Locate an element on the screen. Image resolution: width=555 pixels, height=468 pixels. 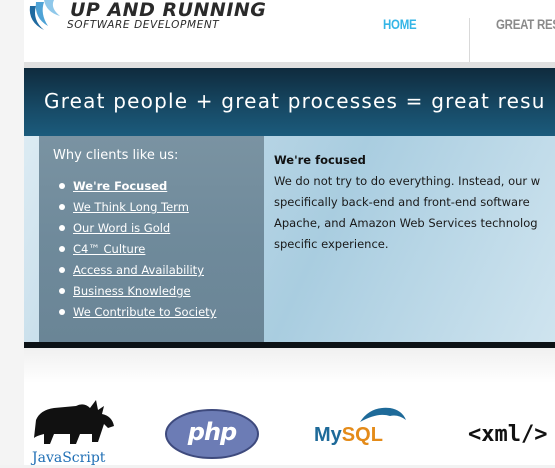
mysql-label: MySQL is located at coordinates (348, 435).